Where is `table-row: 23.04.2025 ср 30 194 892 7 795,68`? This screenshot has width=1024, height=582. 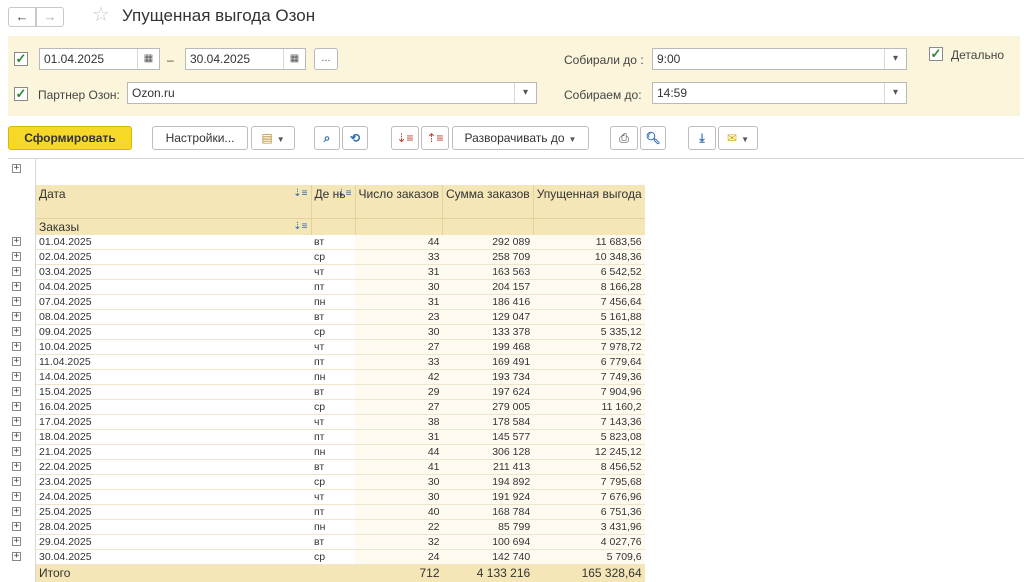
table-row: 23.04.2025 ср 30 194 892 7 795,68 is located at coordinates (340, 482).